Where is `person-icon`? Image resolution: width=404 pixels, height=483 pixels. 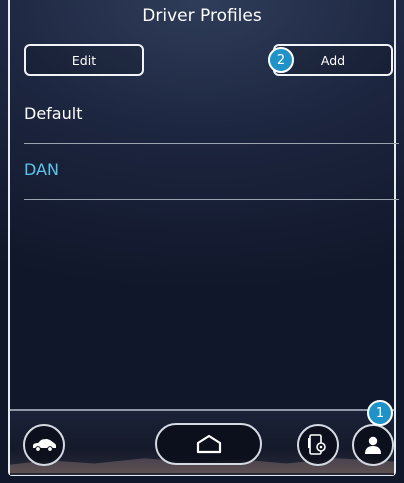 person-icon is located at coordinates (373, 445).